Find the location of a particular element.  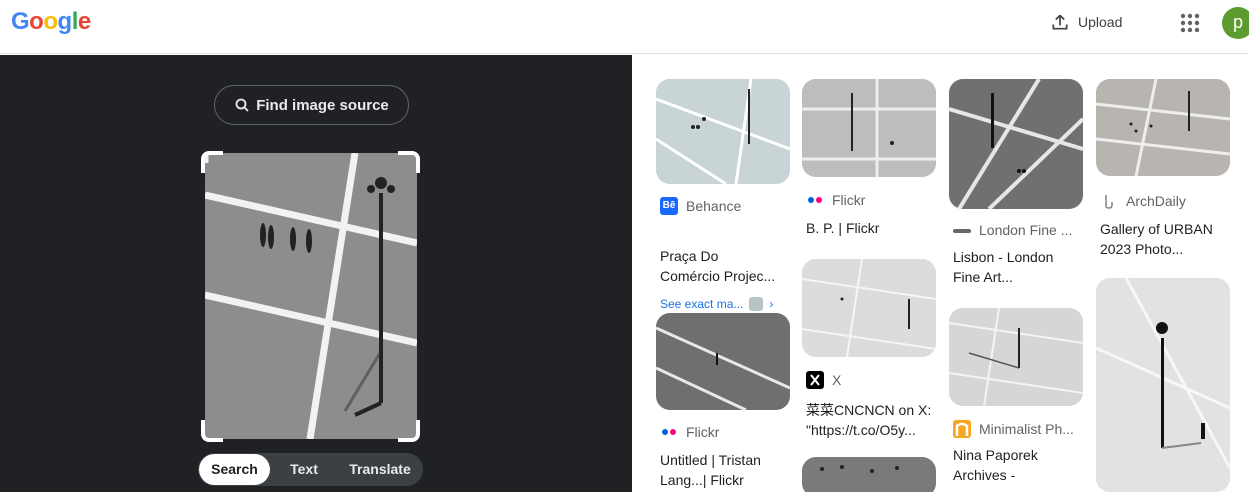

london-fine-art-icon is located at coordinates (962, 231).